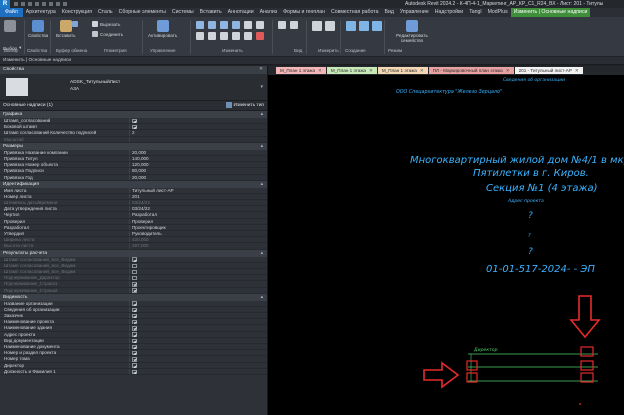  I want to click on property-value: 140,000, so click(198, 158).